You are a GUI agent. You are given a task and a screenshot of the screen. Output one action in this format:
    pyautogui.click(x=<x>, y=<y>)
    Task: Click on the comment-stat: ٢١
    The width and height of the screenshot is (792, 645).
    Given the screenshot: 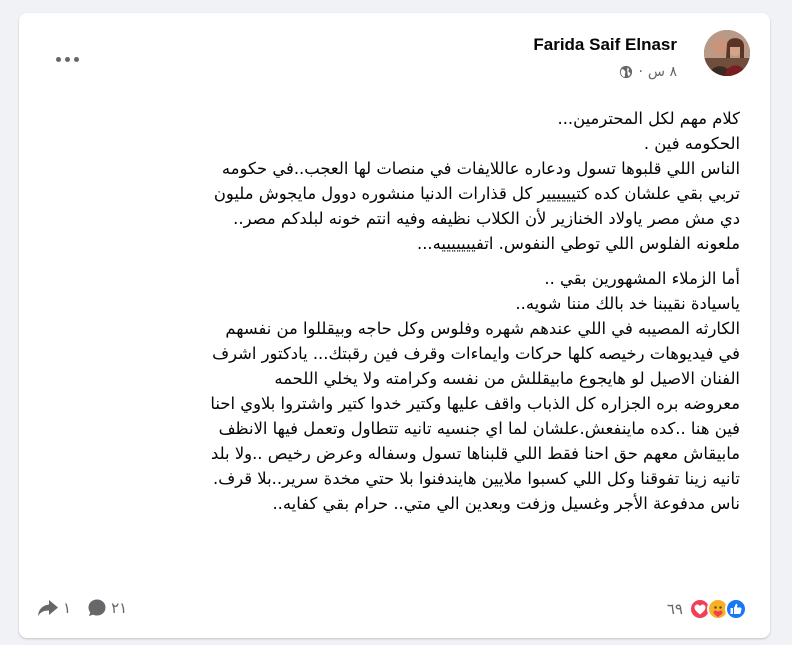 What is the action you would take?
    pyautogui.click(x=107, y=608)
    